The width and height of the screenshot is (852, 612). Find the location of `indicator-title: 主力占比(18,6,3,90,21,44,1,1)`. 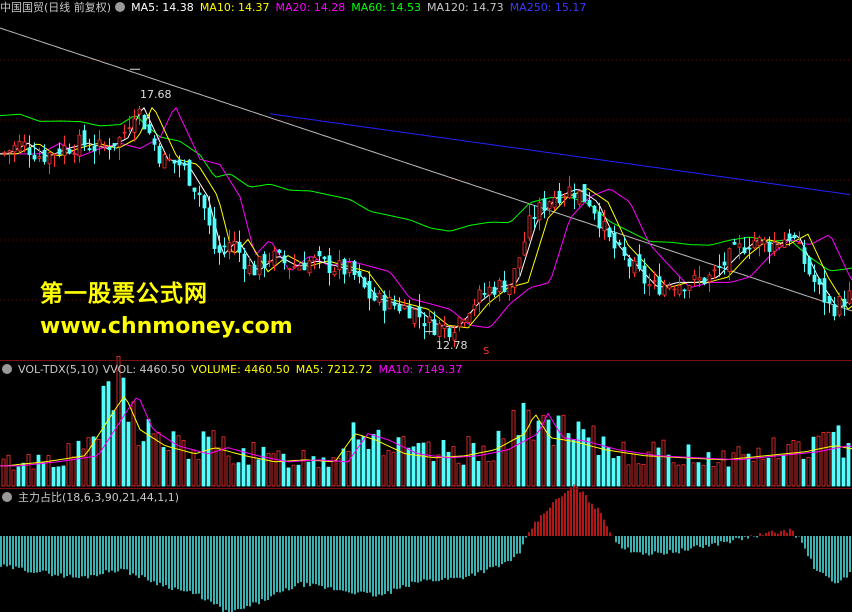

indicator-title: 主力占比(18,6,3,90,21,44,1,1) is located at coordinates (99, 497).